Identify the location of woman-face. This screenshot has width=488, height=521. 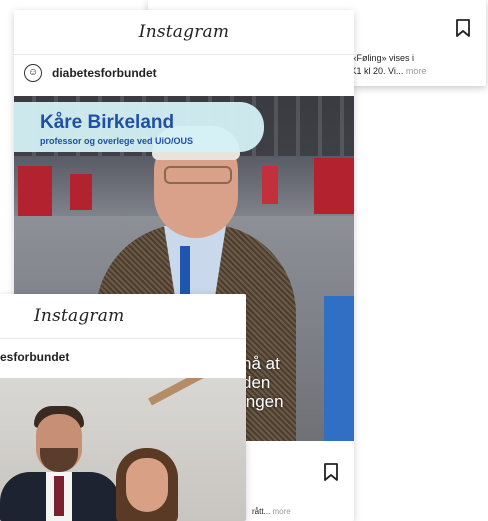
(147, 485).